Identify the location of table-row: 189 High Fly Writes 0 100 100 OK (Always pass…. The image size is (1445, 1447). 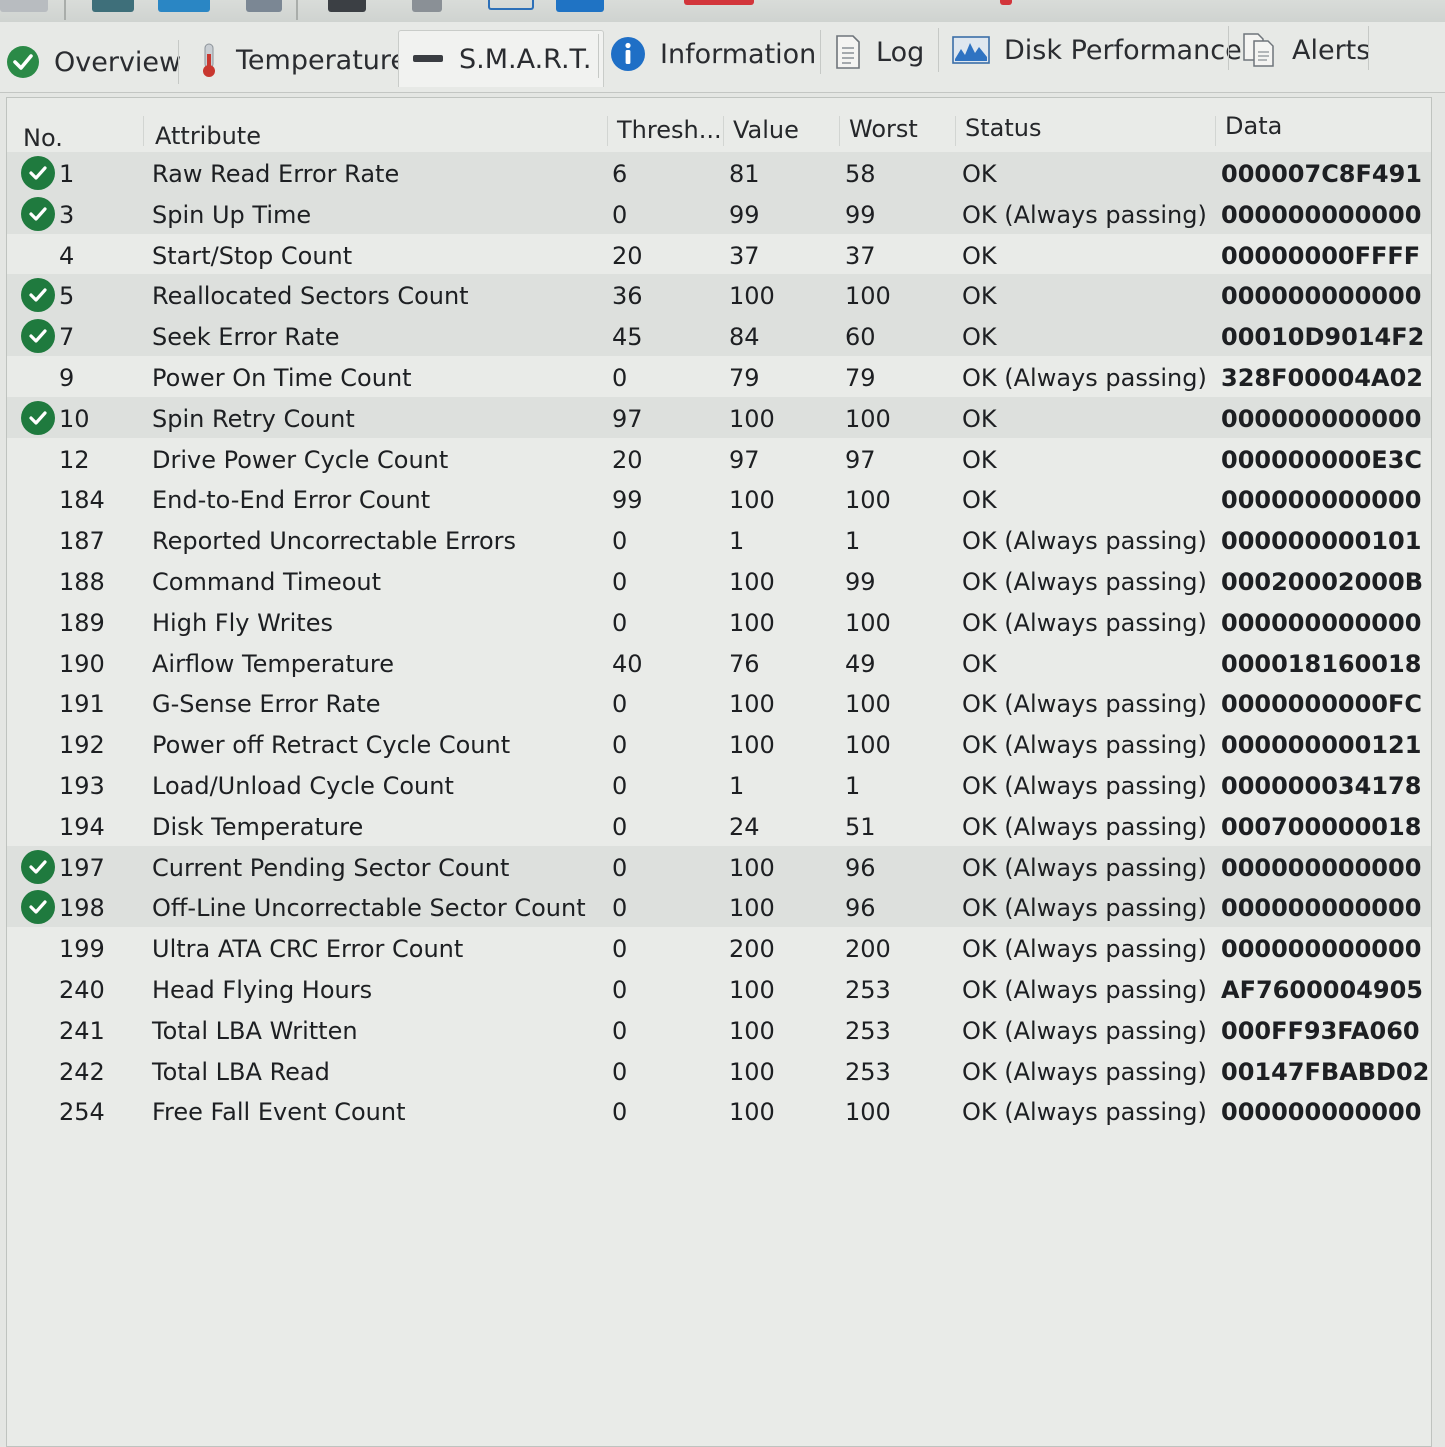
(719, 621).